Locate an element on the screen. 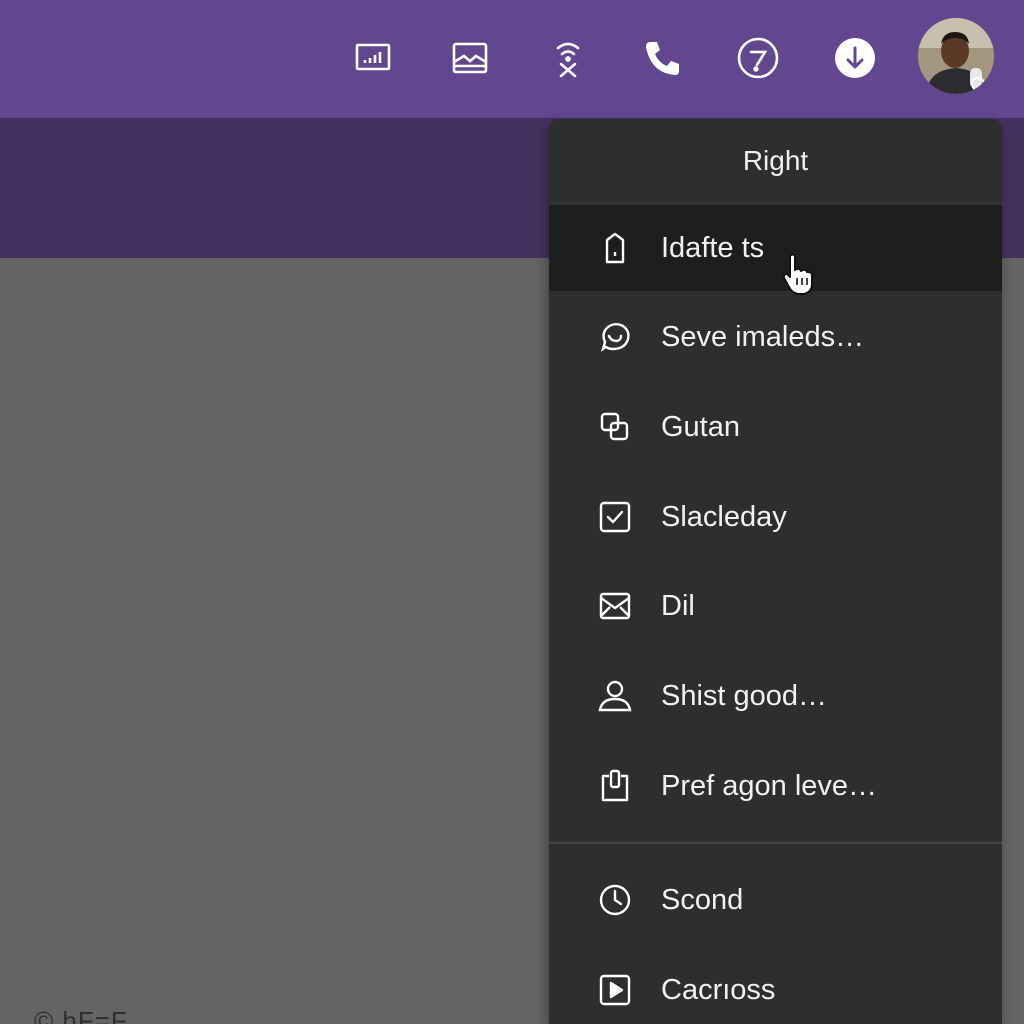 The image size is (1024, 1024). menu-divider is located at coordinates (775, 843).